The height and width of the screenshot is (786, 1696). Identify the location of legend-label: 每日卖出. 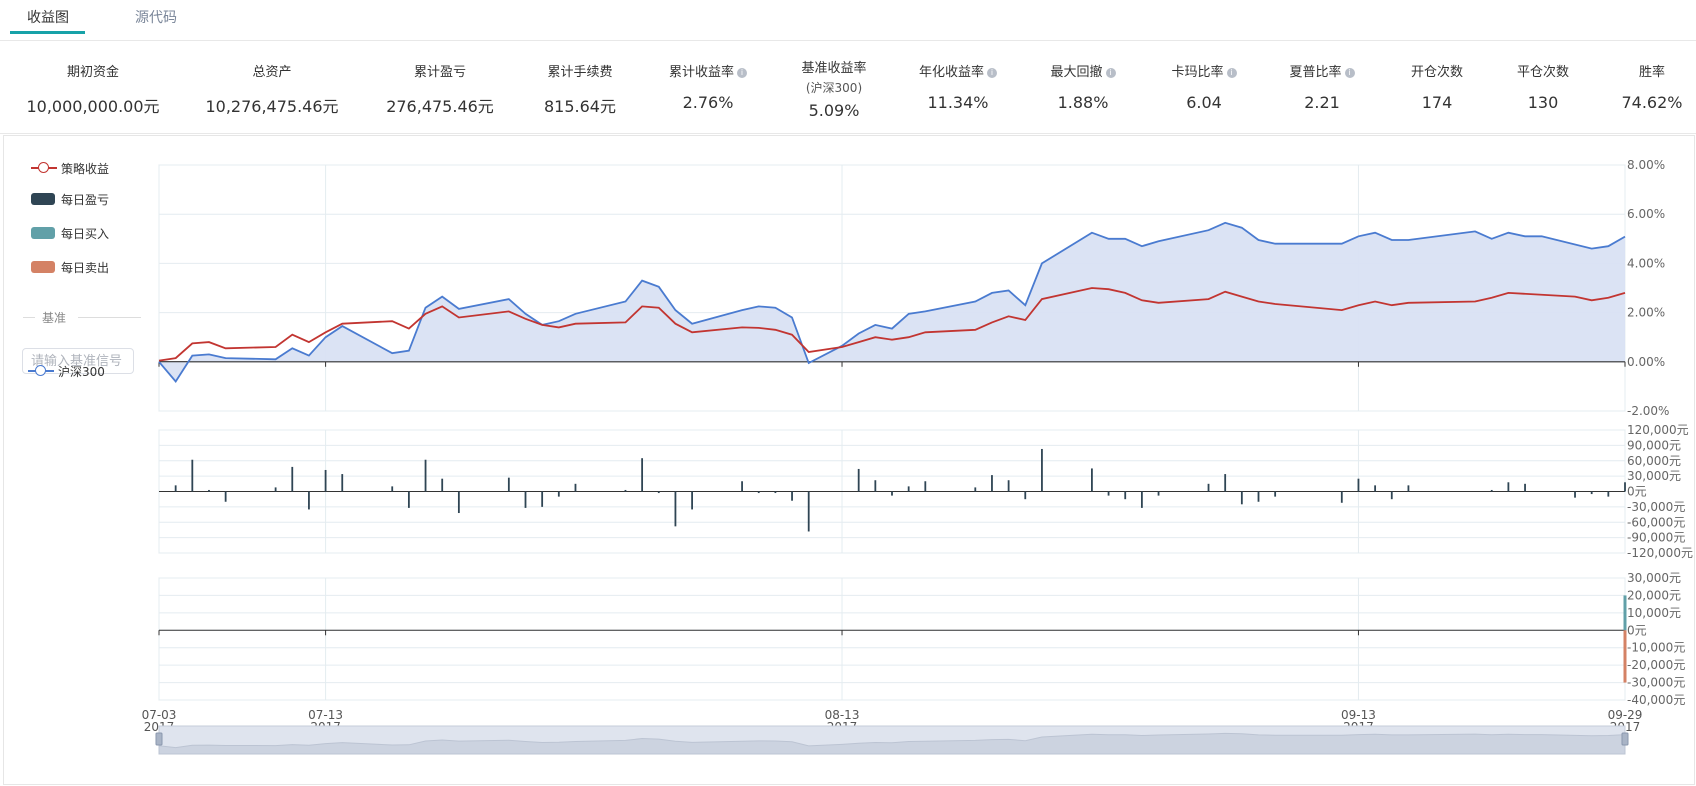
(85, 268).